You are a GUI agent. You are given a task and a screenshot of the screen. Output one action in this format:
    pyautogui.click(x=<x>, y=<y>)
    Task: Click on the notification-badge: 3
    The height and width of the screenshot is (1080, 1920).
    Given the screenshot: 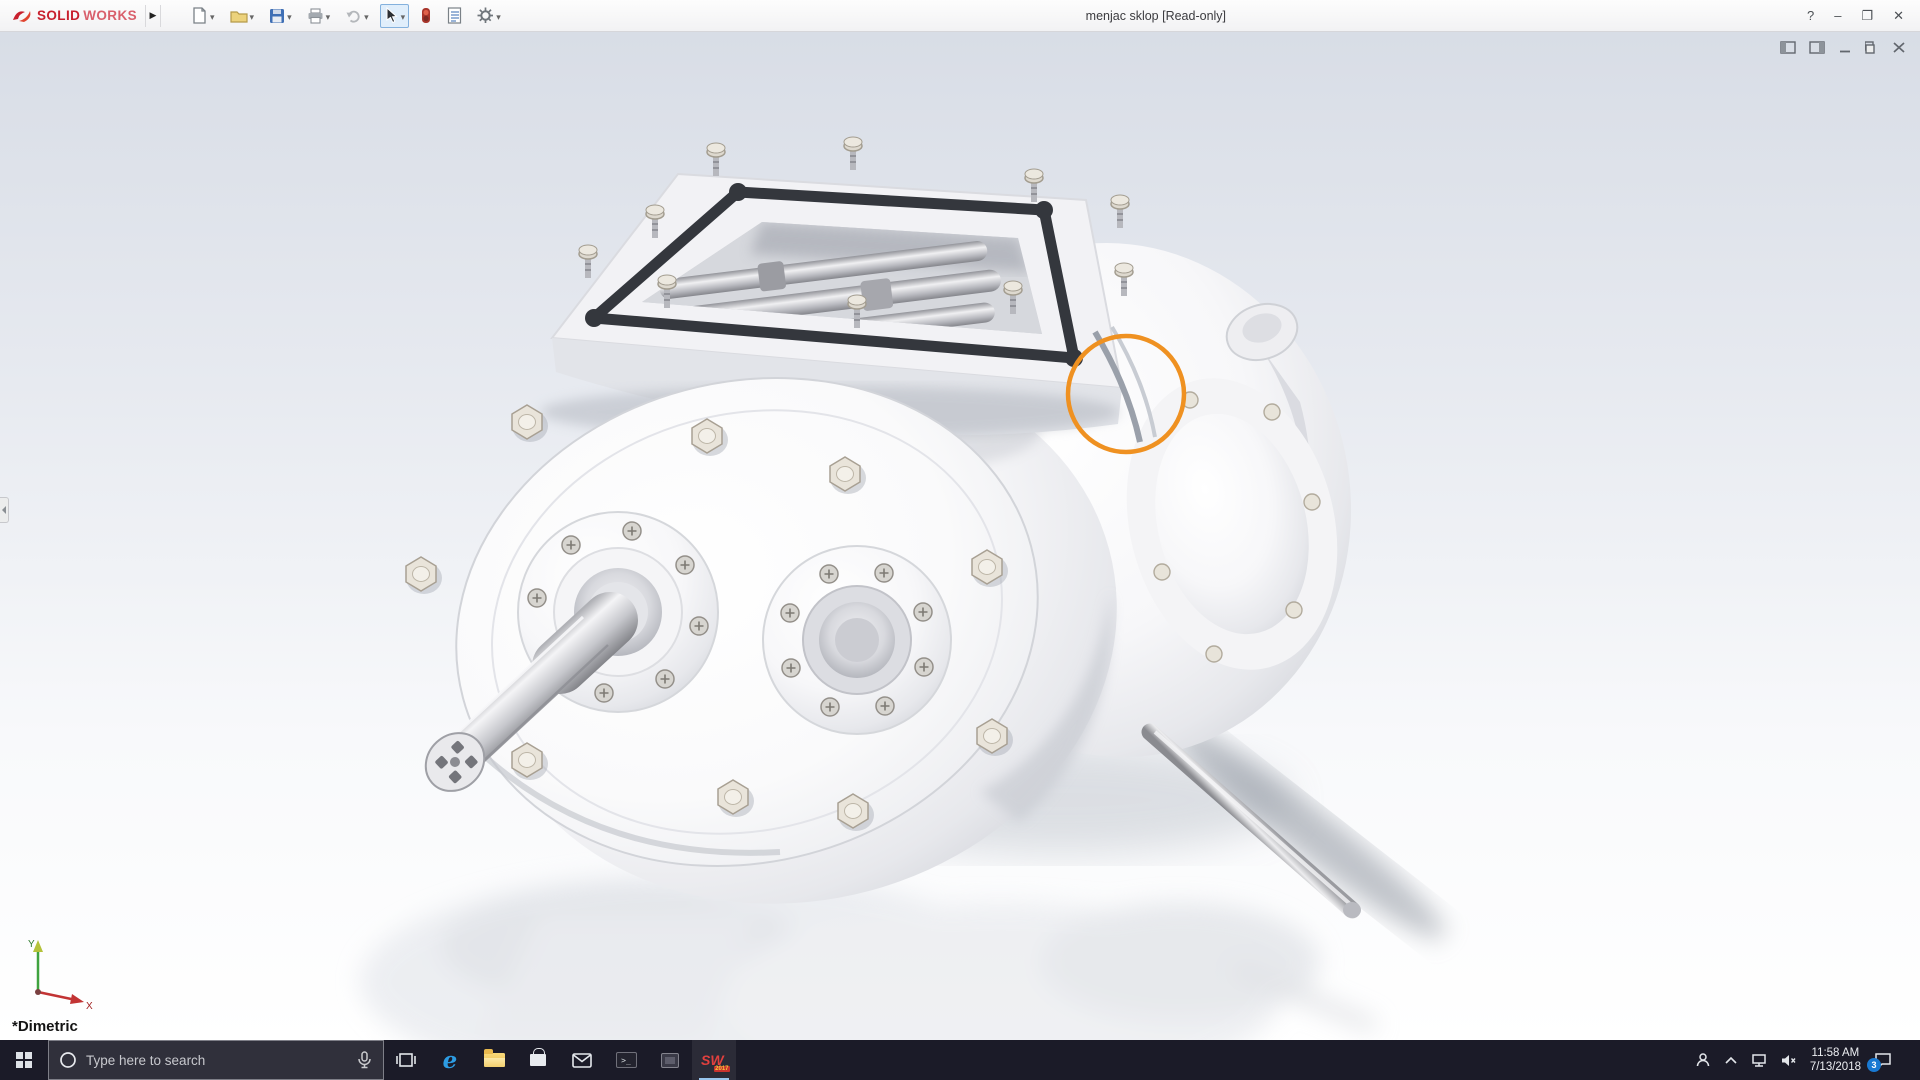 What is the action you would take?
    pyautogui.click(x=1874, y=1065)
    